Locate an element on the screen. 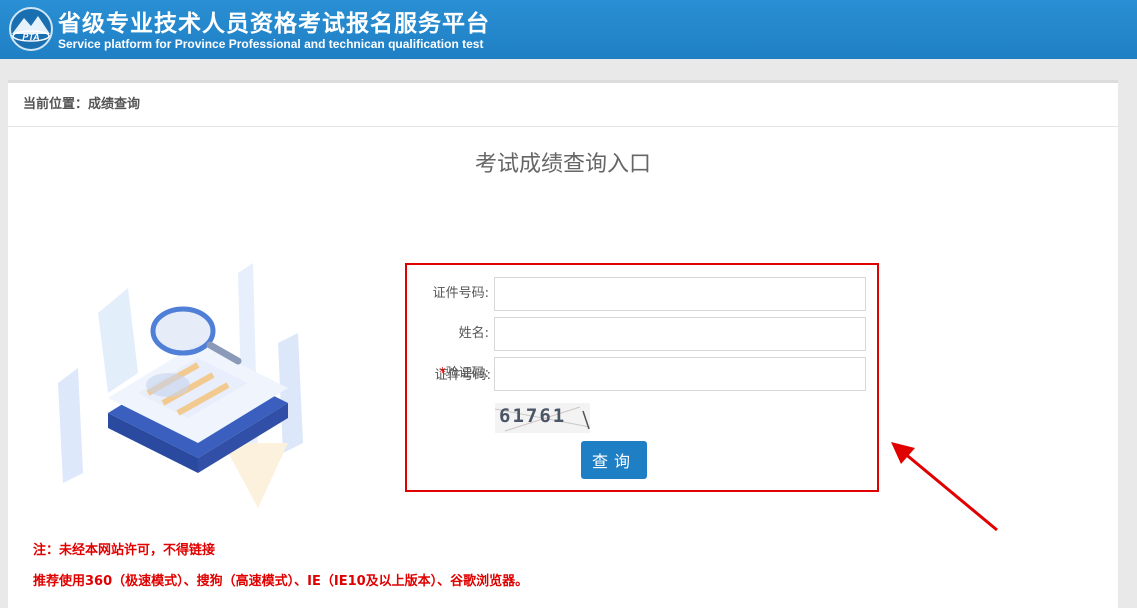 The image size is (1137, 608). name-field-row: 姓名: is located at coordinates (640, 334).